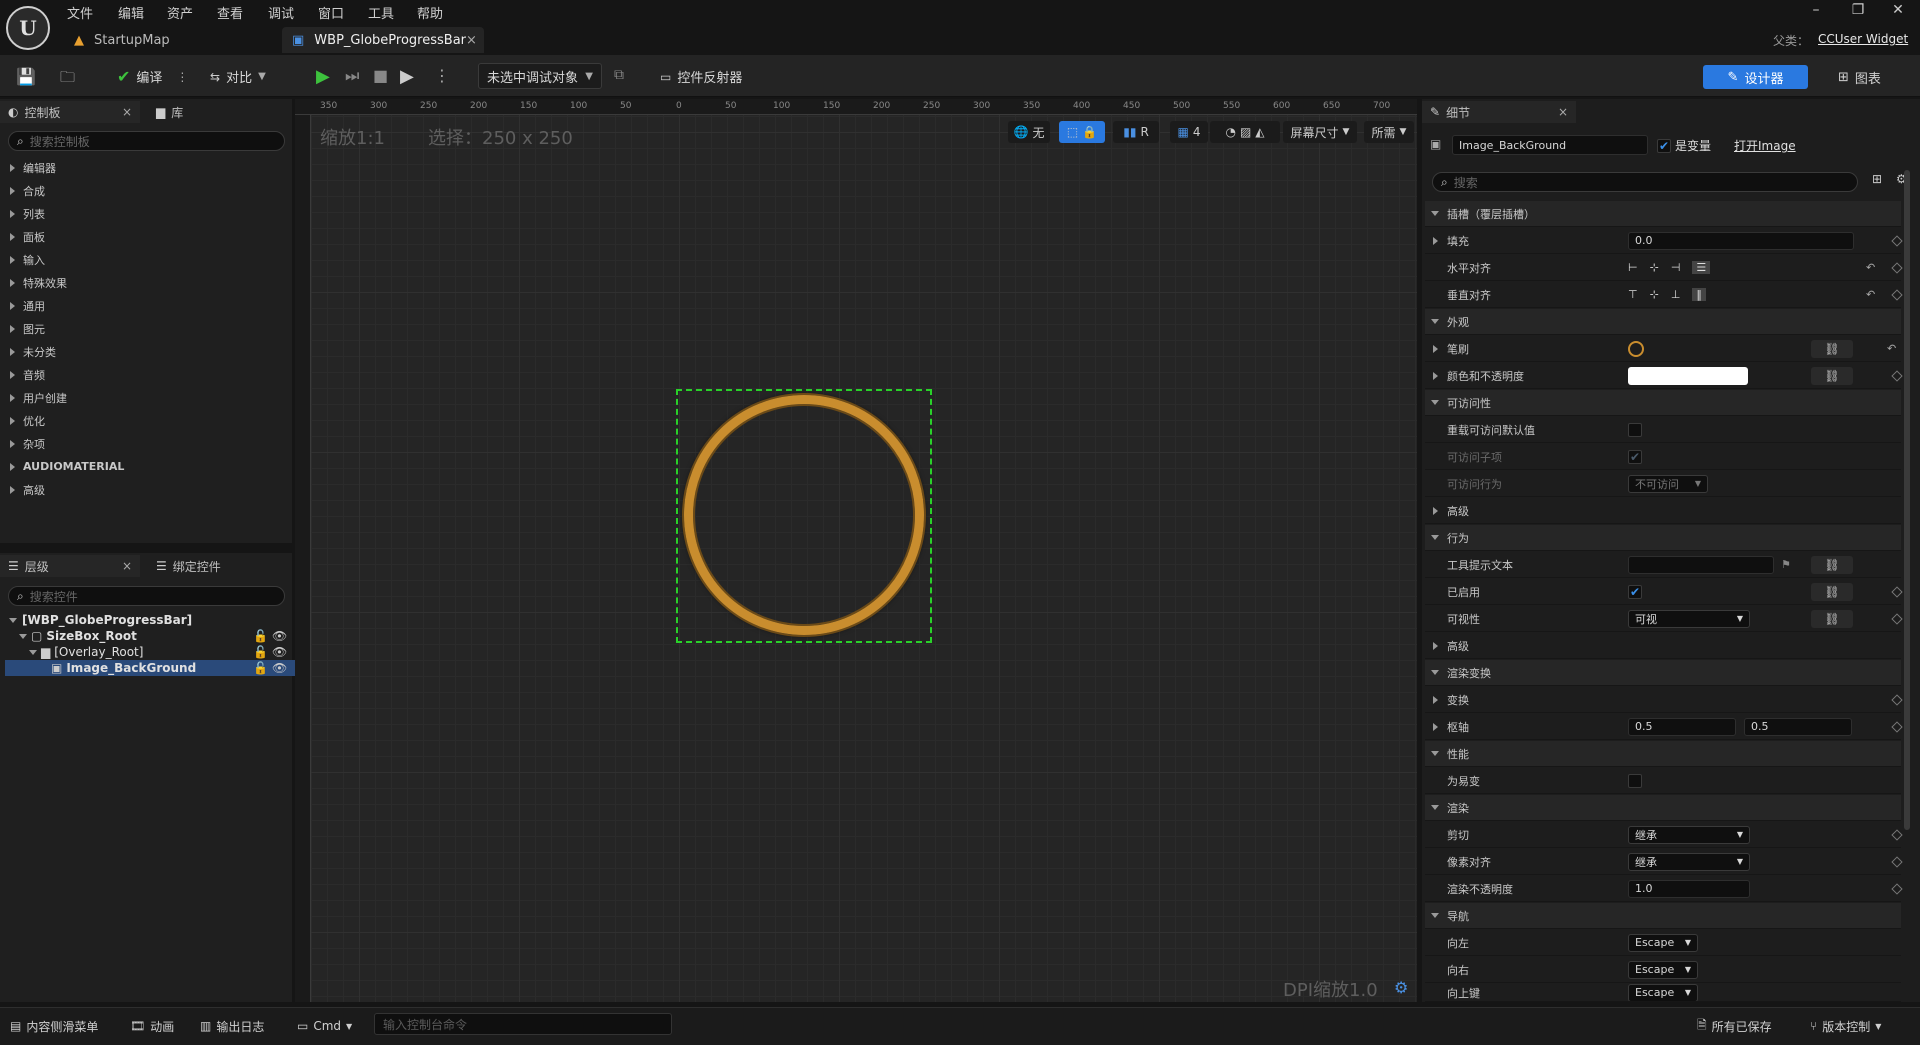  What do you see at coordinates (150, 636) in the screenshot?
I see `tree-item-sizebox: ▢ SizeBox_Root 🔓 👁` at bounding box center [150, 636].